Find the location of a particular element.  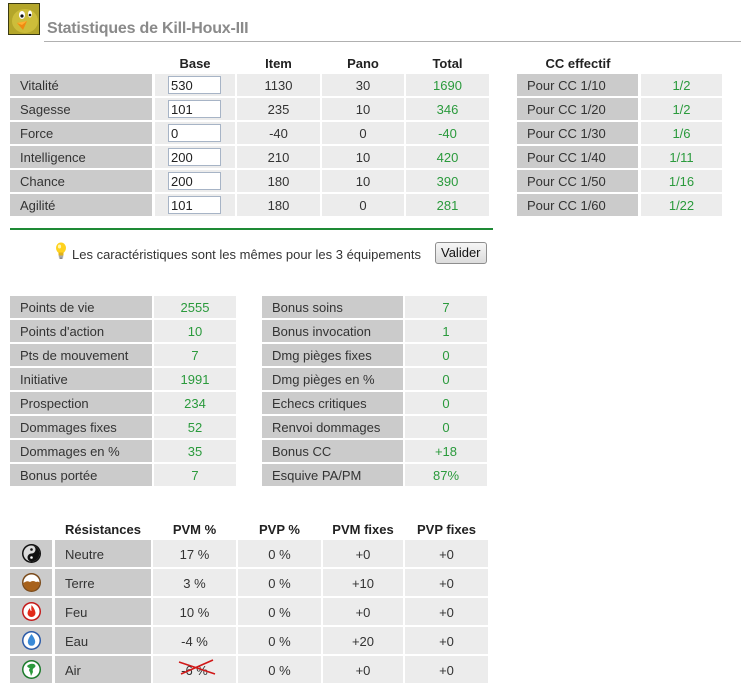

section-divider is located at coordinates (251, 229).